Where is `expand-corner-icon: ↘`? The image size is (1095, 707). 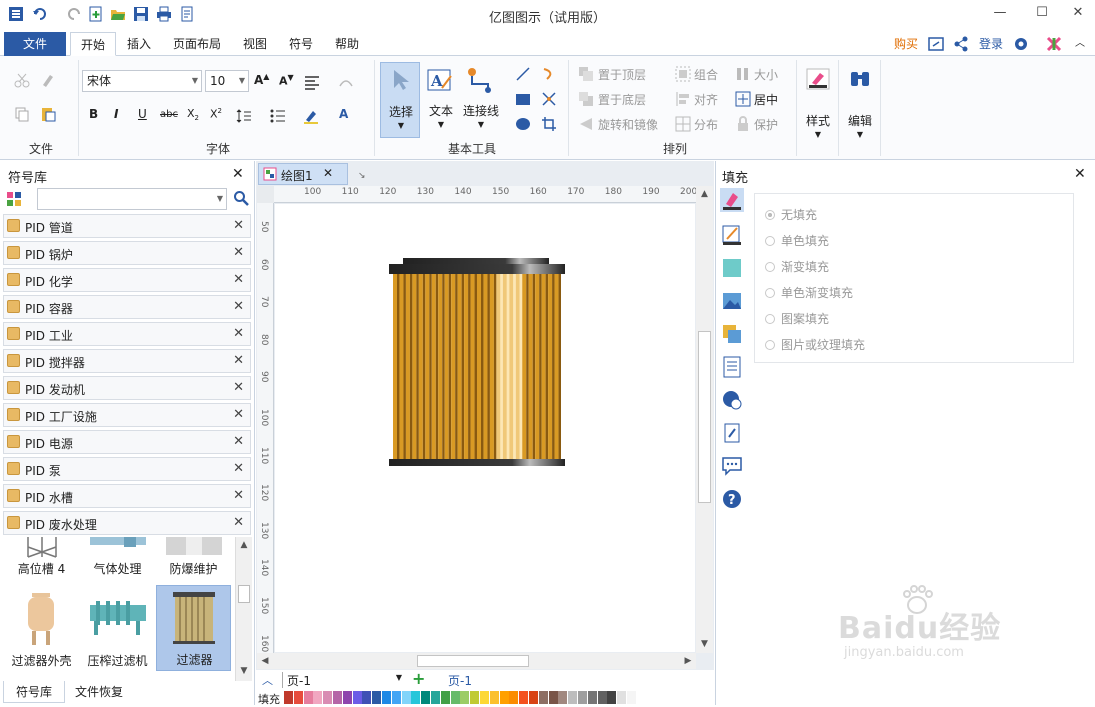 expand-corner-icon: ↘ is located at coordinates (362, 176).